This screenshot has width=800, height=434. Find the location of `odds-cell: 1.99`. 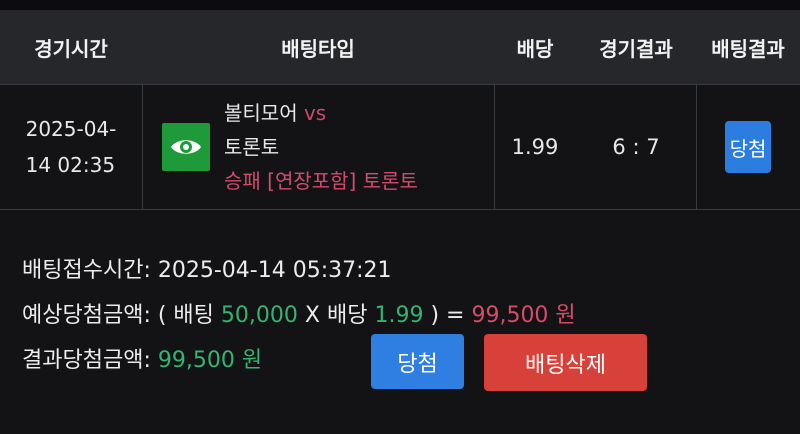

odds-cell: 1.99 is located at coordinates (535, 147).